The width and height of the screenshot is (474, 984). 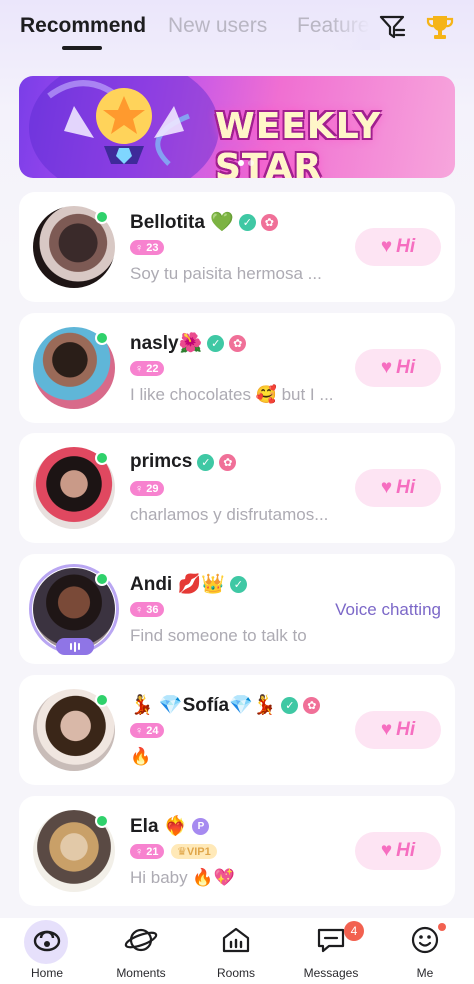 What do you see at coordinates (298, 142) in the screenshot?
I see `banner-title: WEEKLY STAR` at bounding box center [298, 142].